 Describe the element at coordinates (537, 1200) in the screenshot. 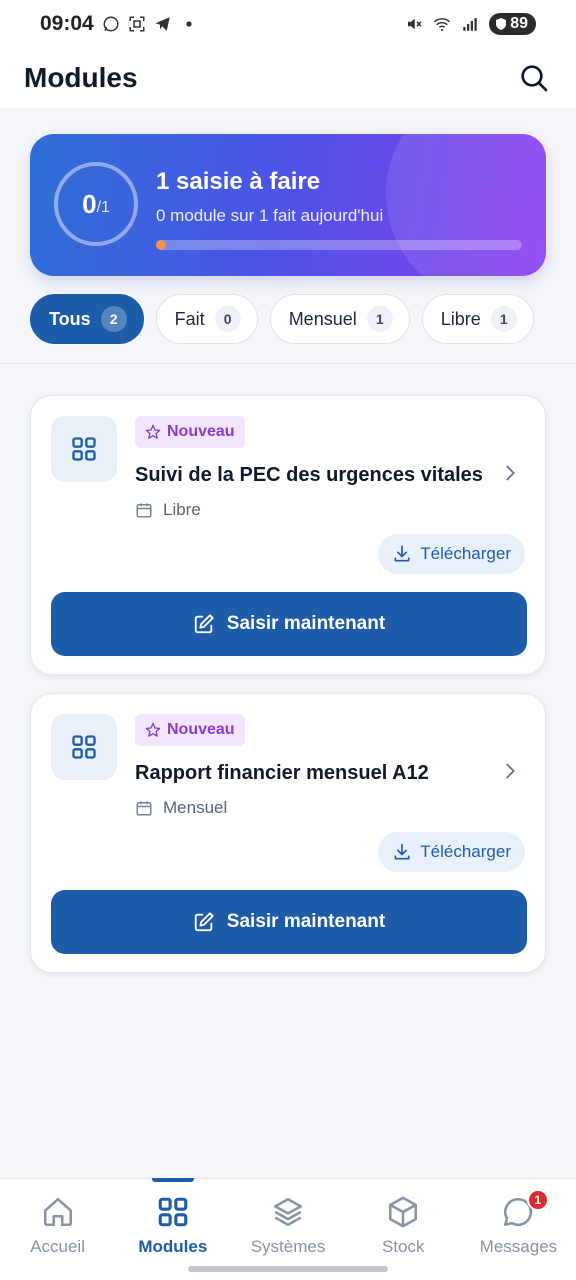

I see `notification-badge: 1` at that location.